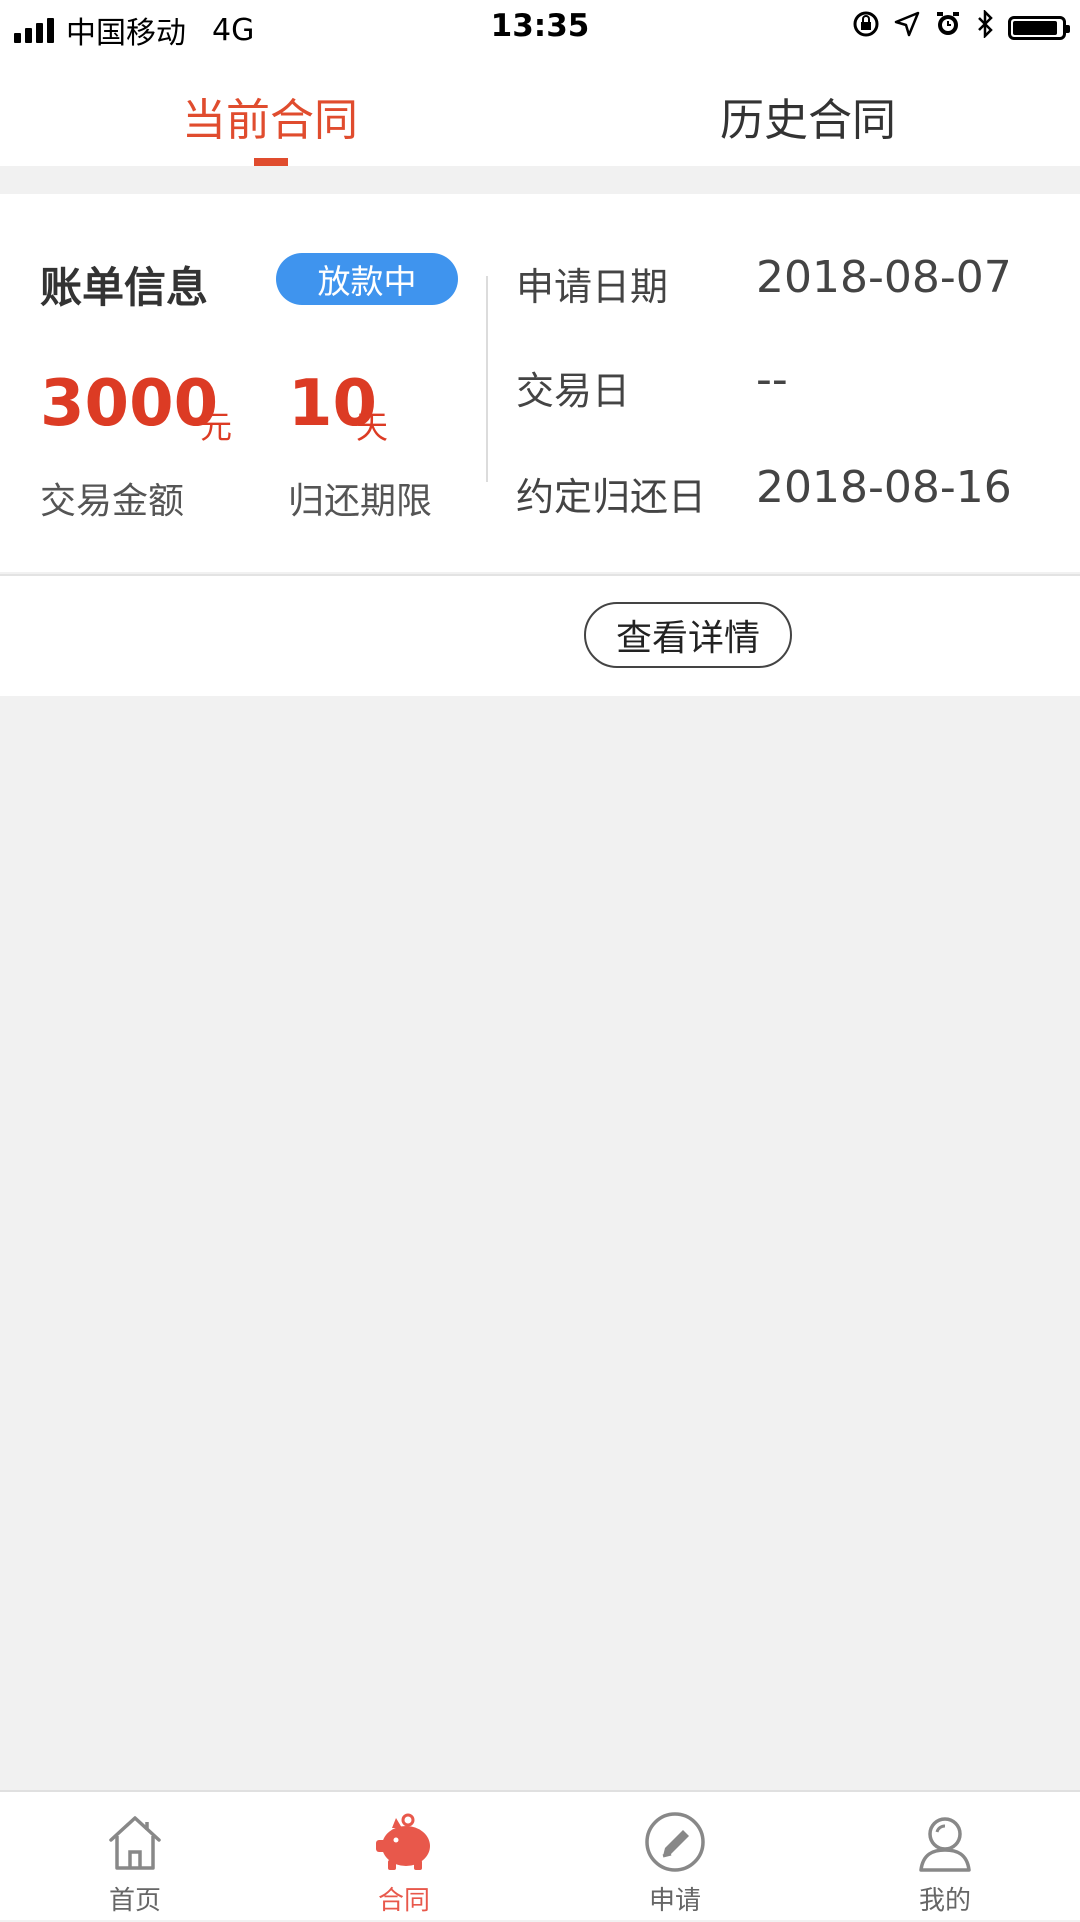 The width and height of the screenshot is (1080, 1922). I want to click on tab-current-contract: 当前合同, so click(270, 116).